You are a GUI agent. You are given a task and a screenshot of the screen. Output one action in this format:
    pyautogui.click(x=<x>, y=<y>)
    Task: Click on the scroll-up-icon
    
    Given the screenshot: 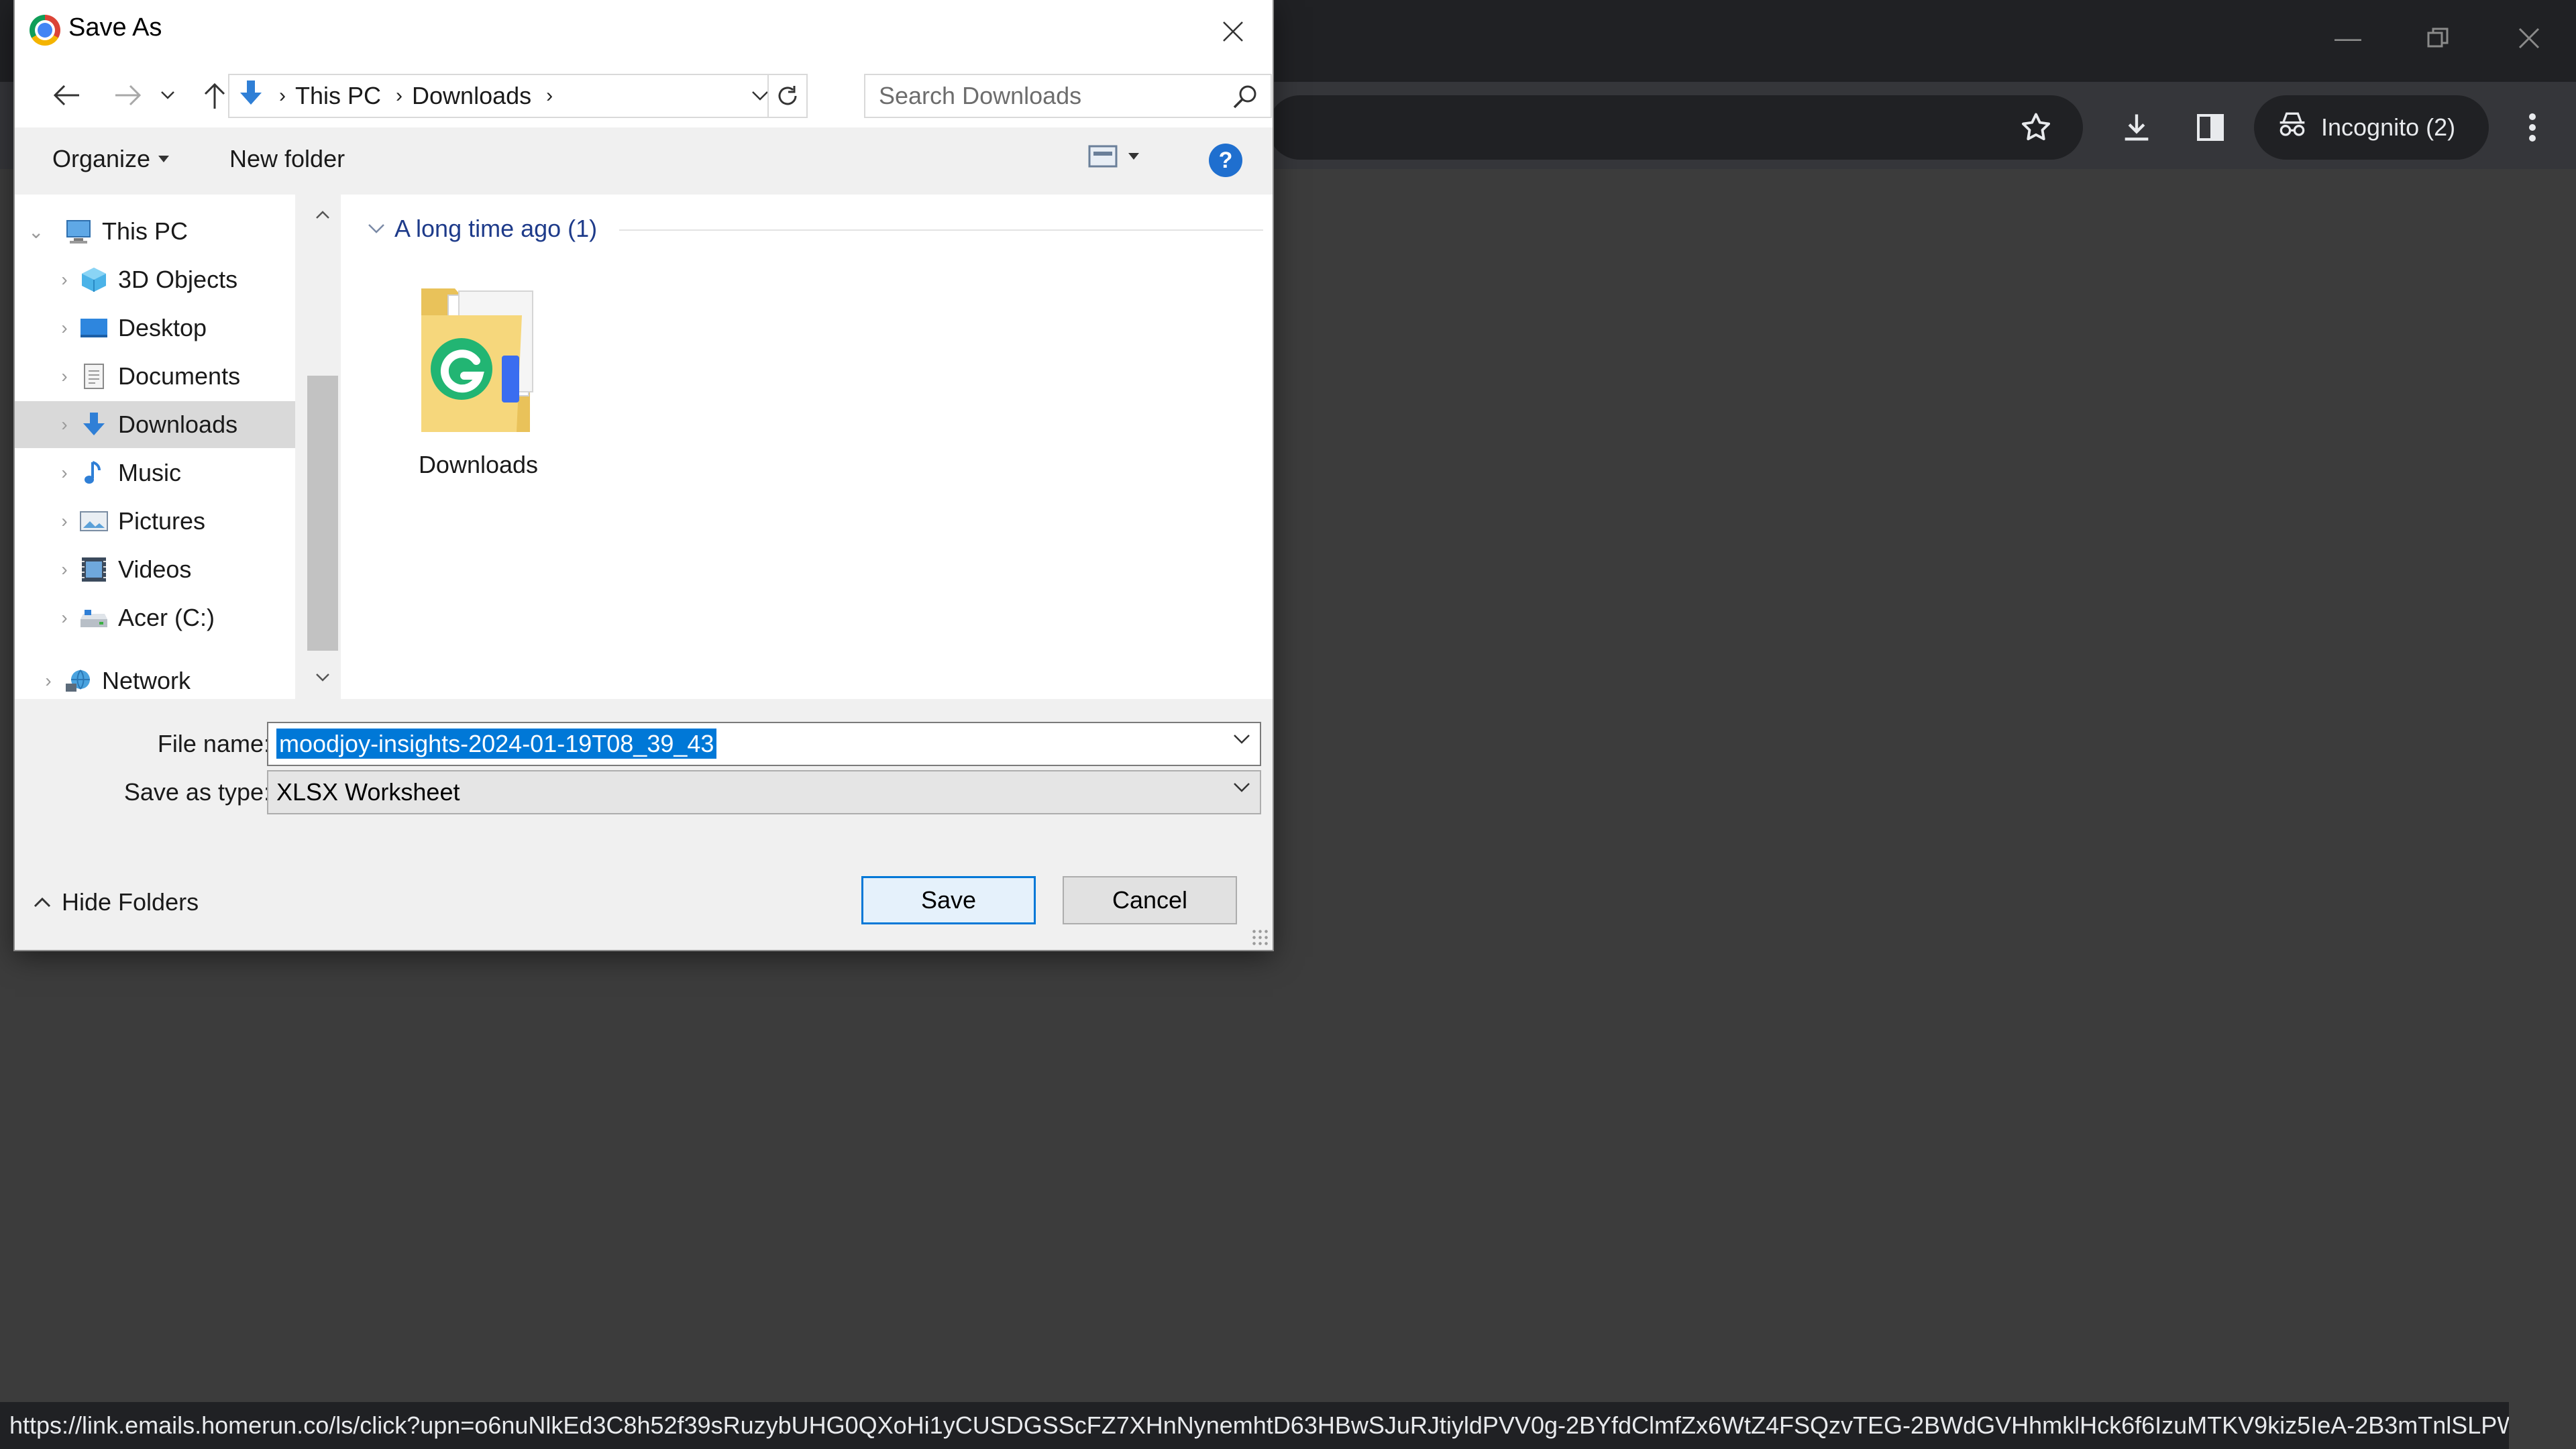 What is the action you would take?
    pyautogui.click(x=322, y=214)
    